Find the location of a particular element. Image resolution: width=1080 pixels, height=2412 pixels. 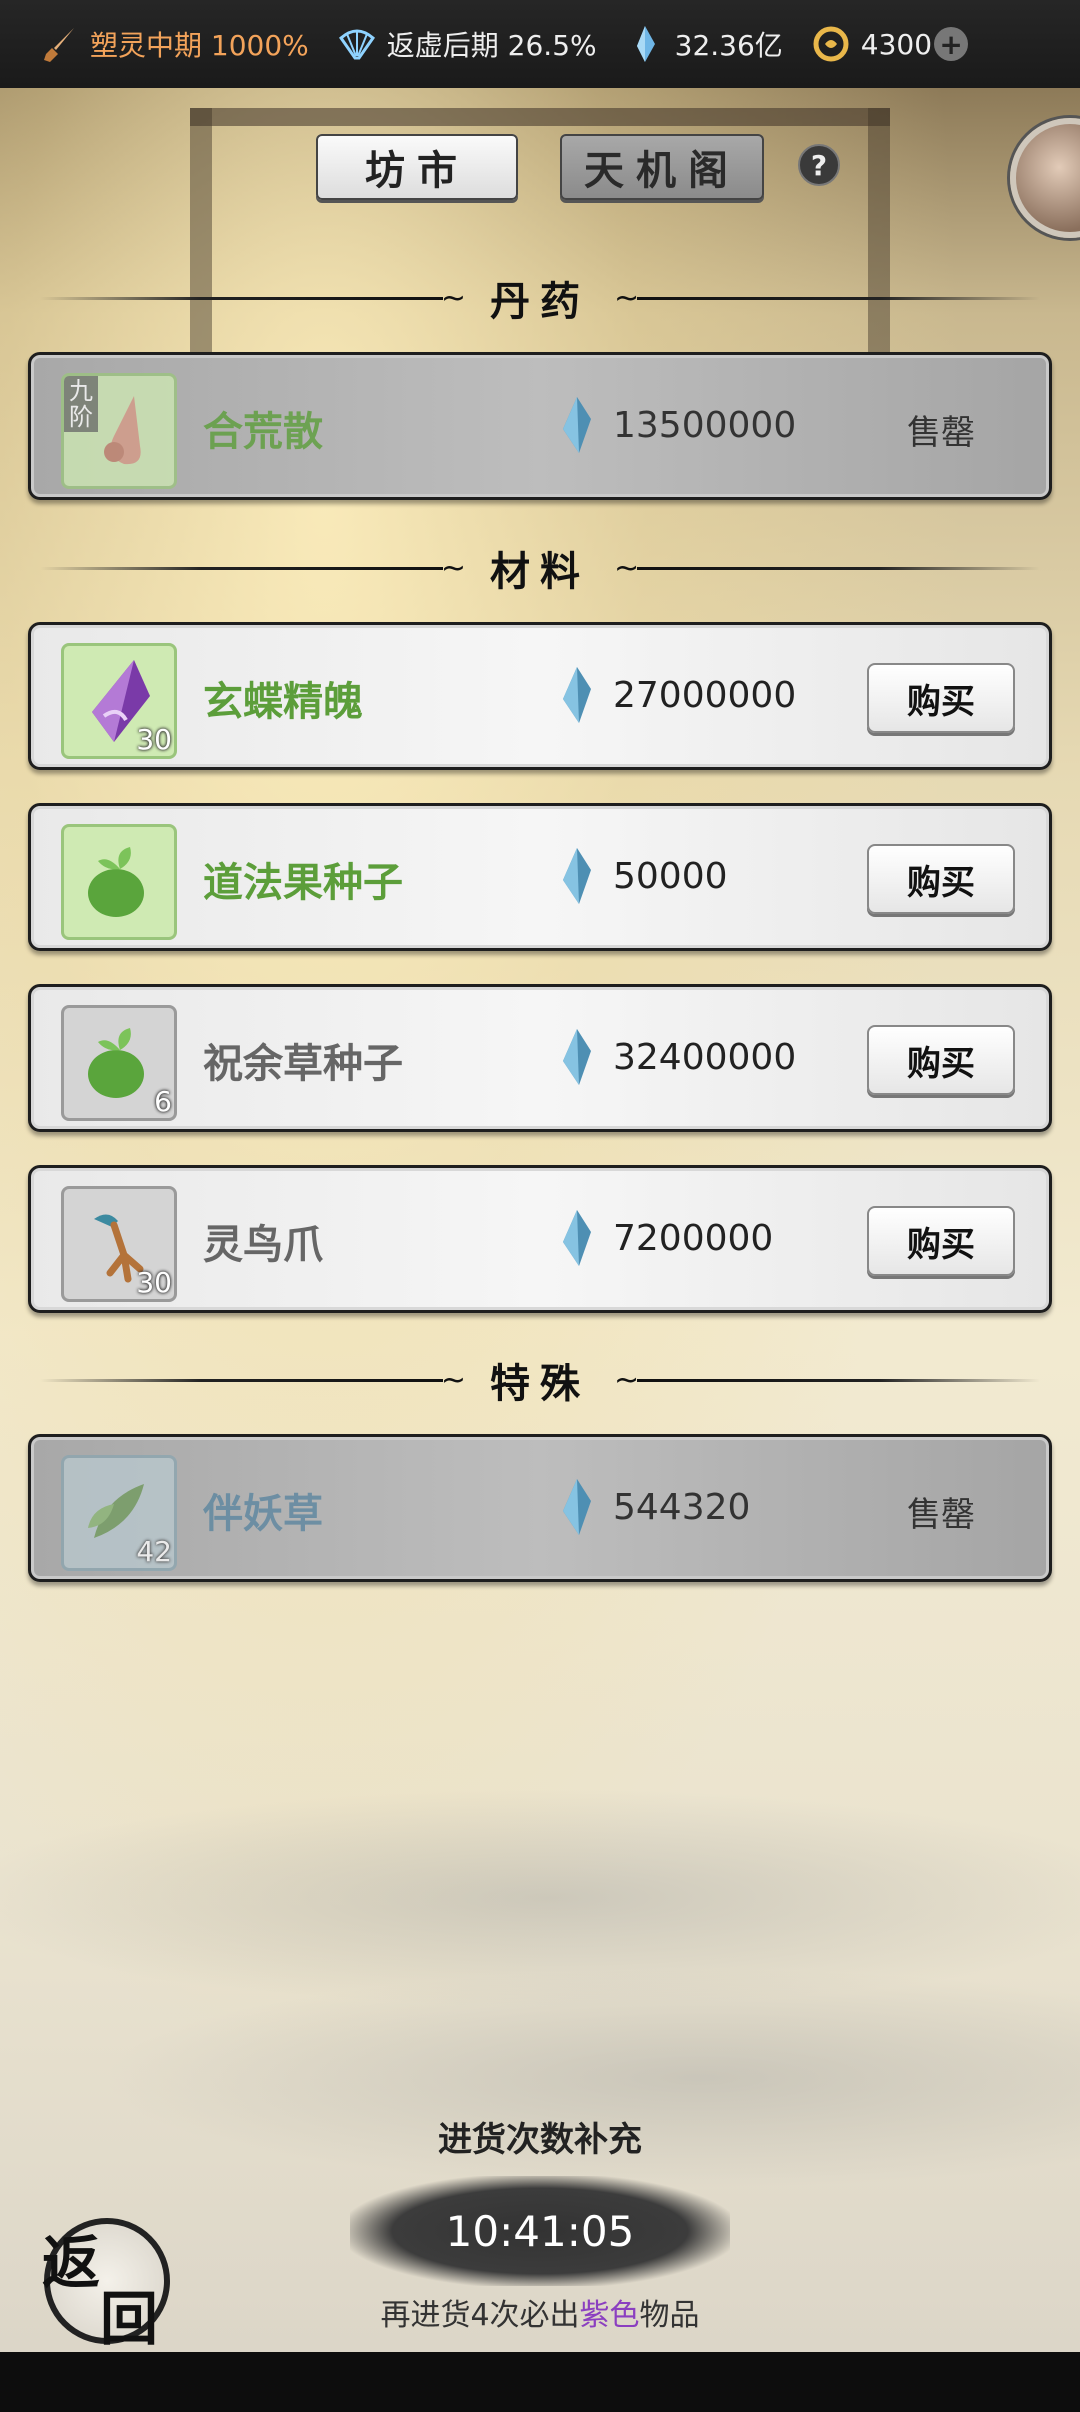

back-char-2: 回 is located at coordinates (129, 2319).